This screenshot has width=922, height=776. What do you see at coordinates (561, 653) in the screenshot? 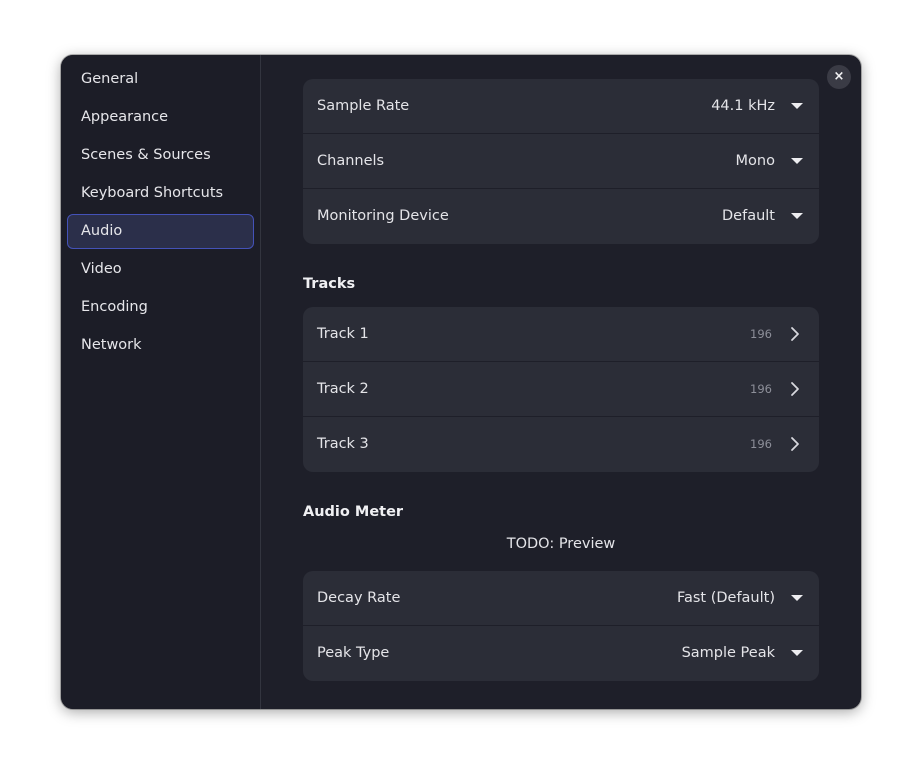
I see `peak-type-dropdown: Peak Type Sample Peak` at bounding box center [561, 653].